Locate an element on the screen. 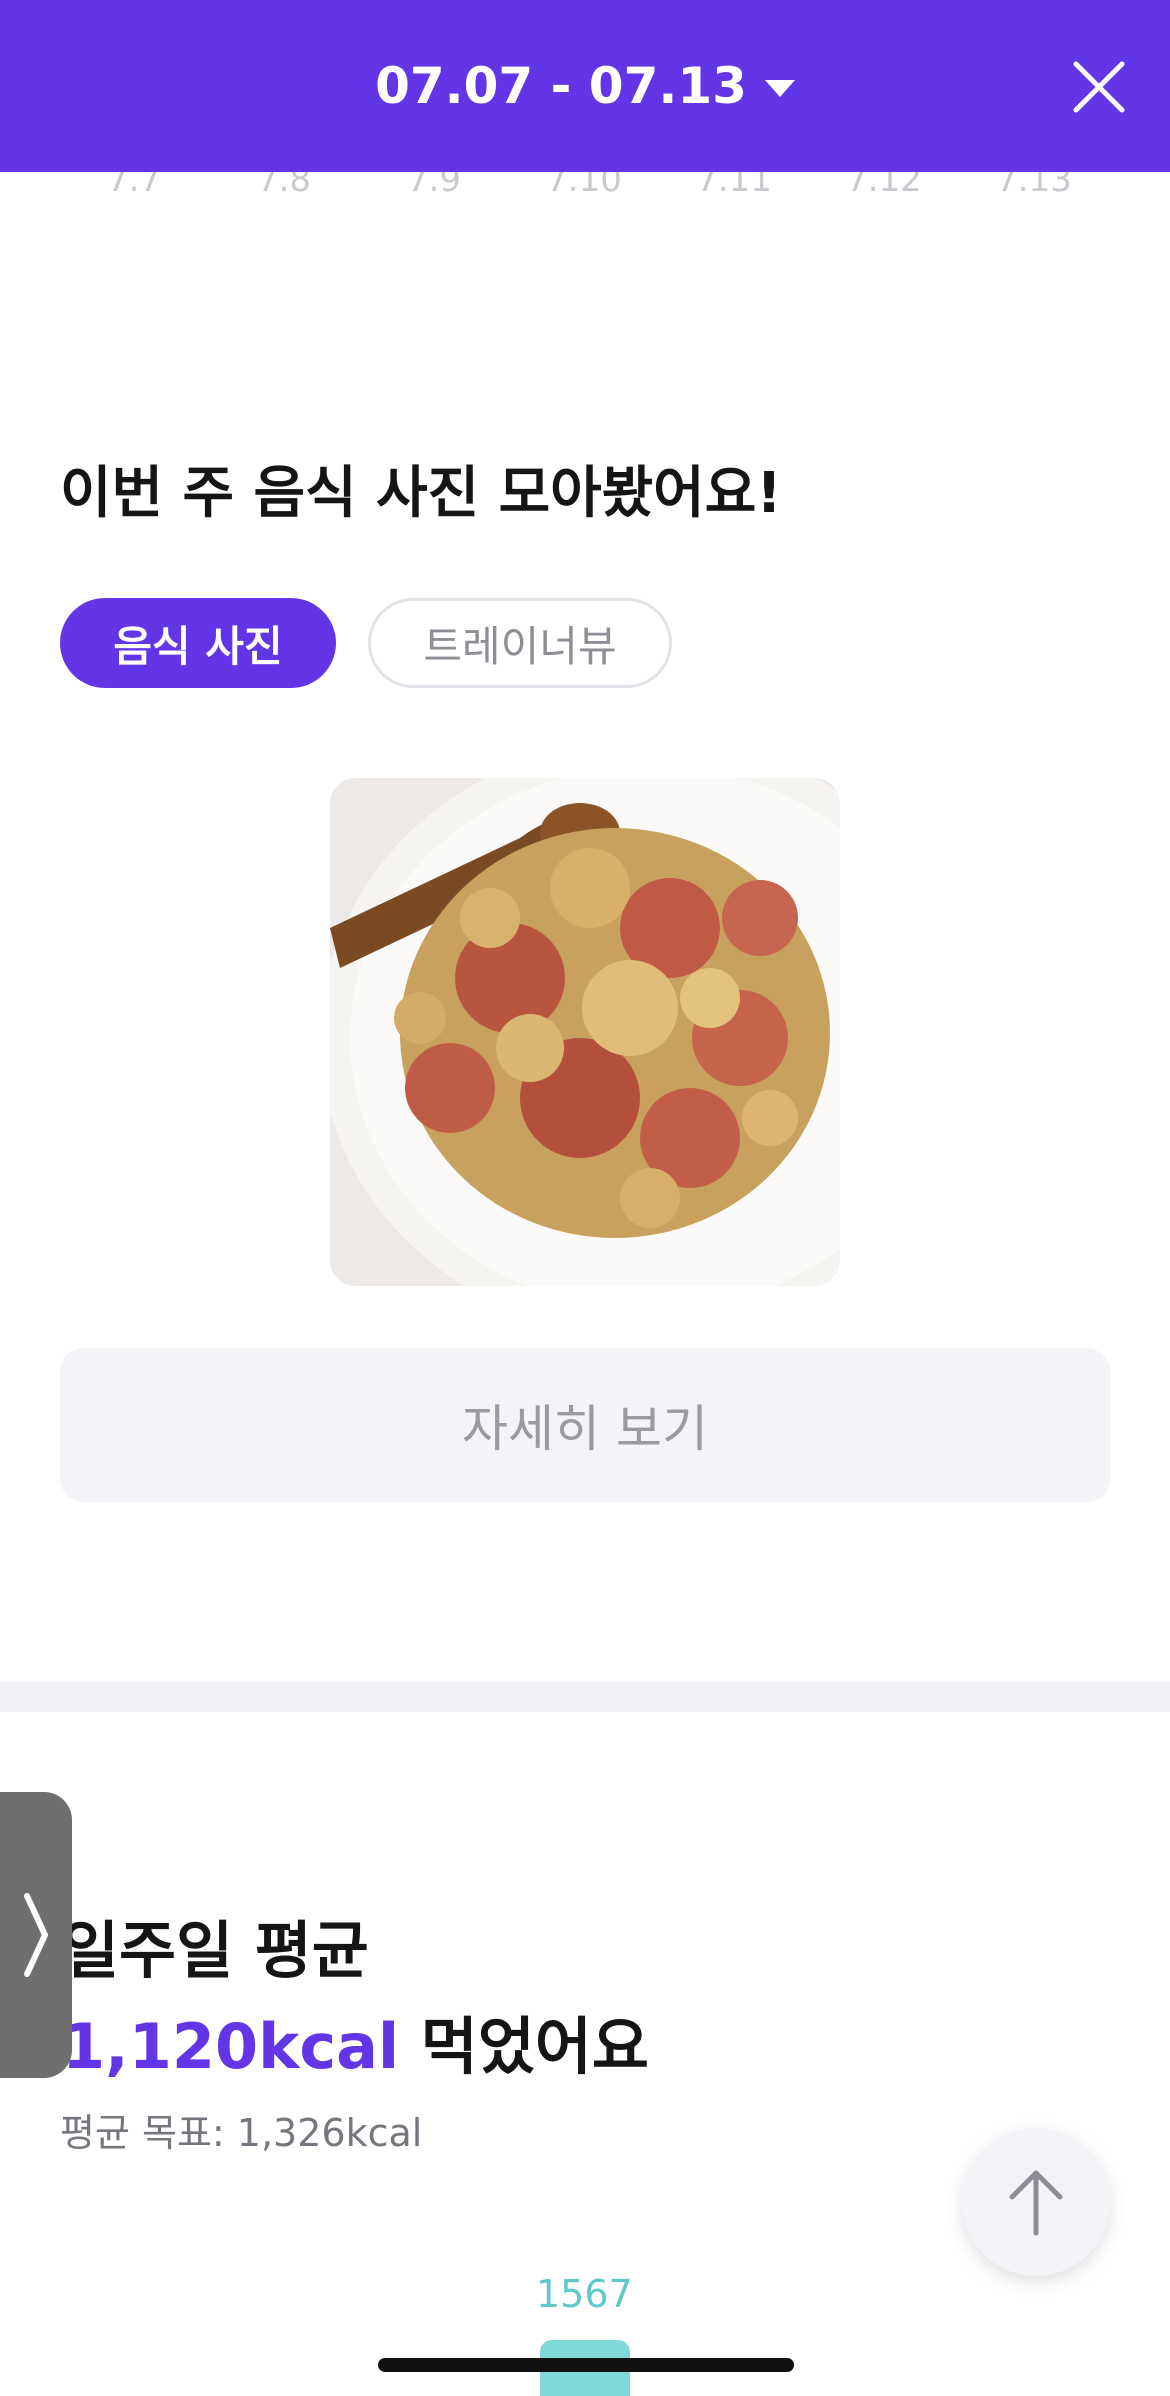  tab-trainer-view: 트레이너뷰 is located at coordinates (520, 643).